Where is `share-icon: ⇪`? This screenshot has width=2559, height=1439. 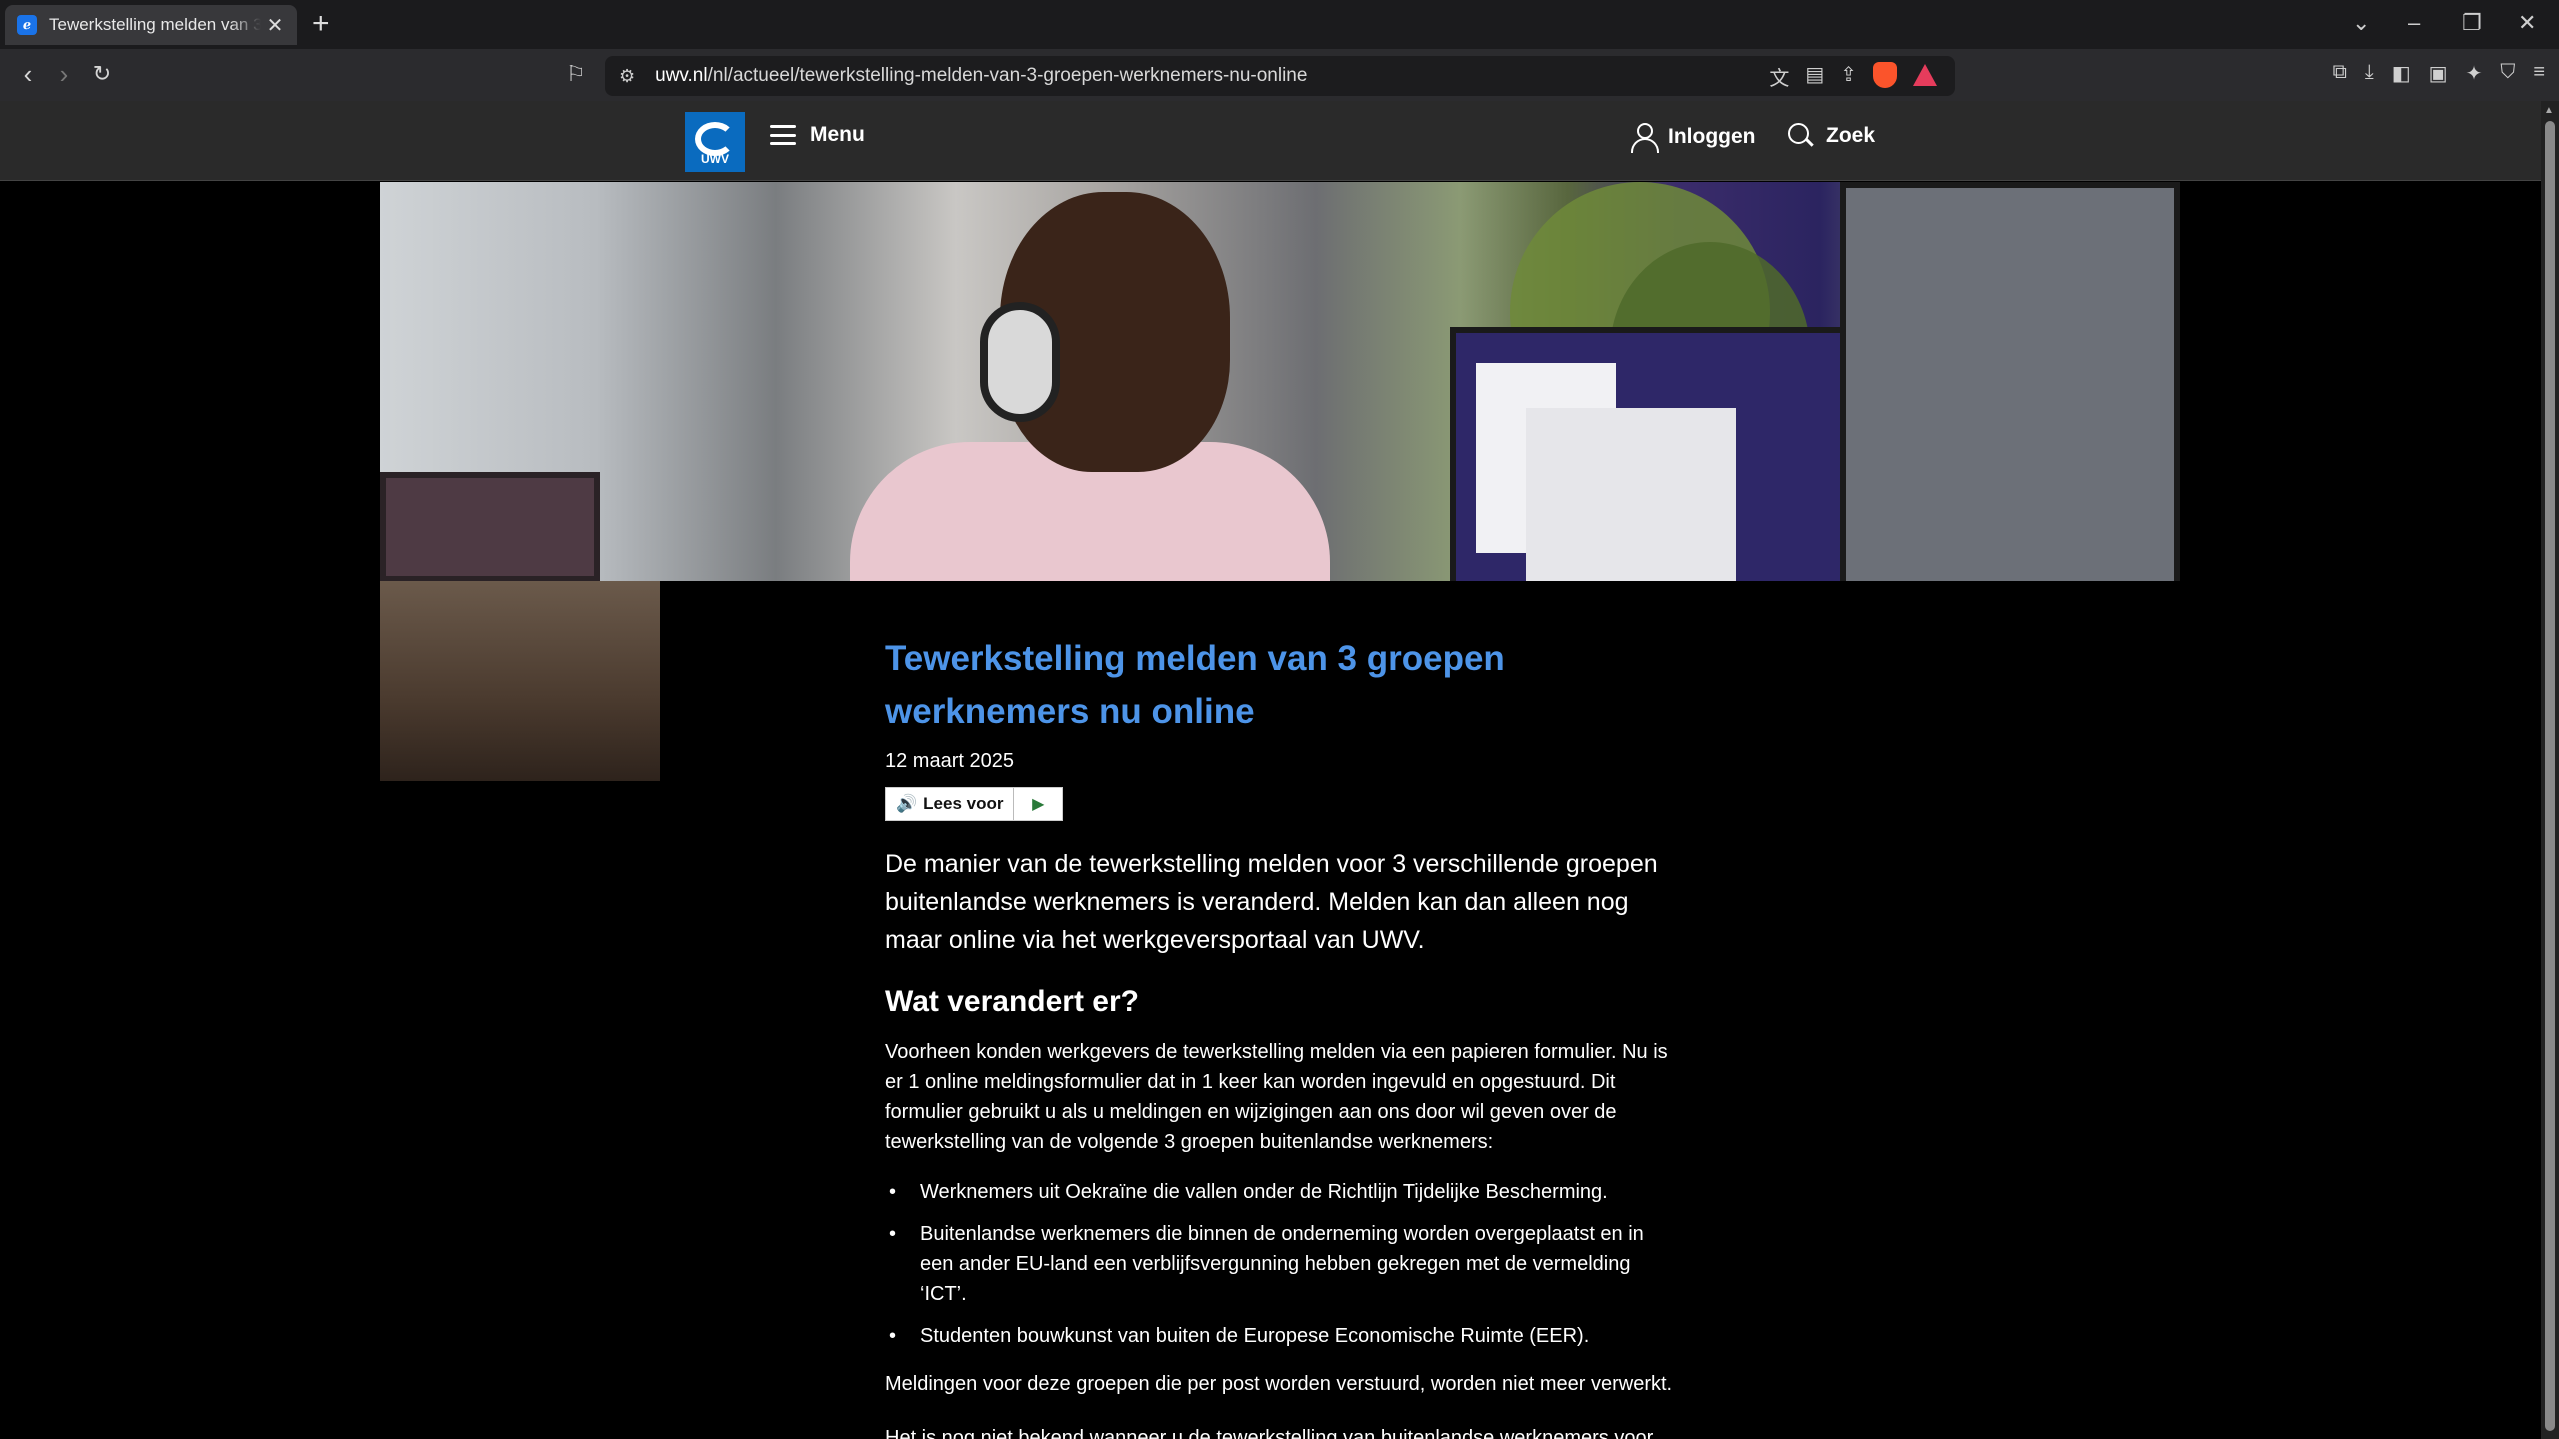
share-icon: ⇪ is located at coordinates (1848, 76).